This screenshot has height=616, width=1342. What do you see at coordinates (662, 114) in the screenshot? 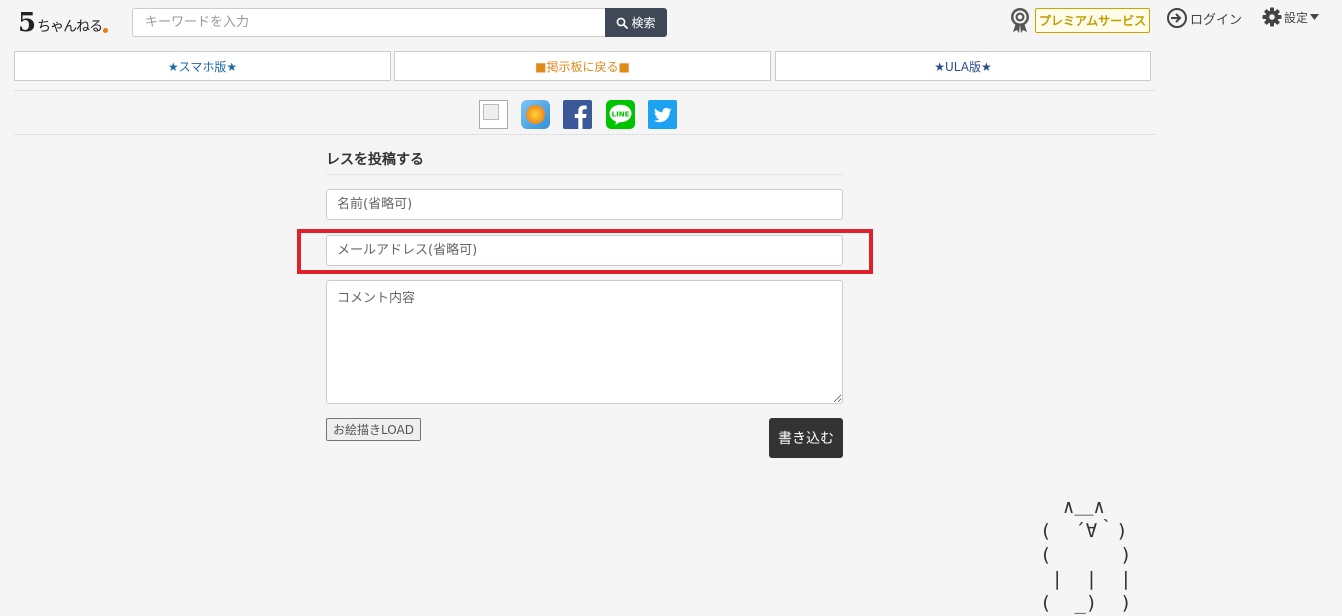
I see `twitter-icon` at bounding box center [662, 114].